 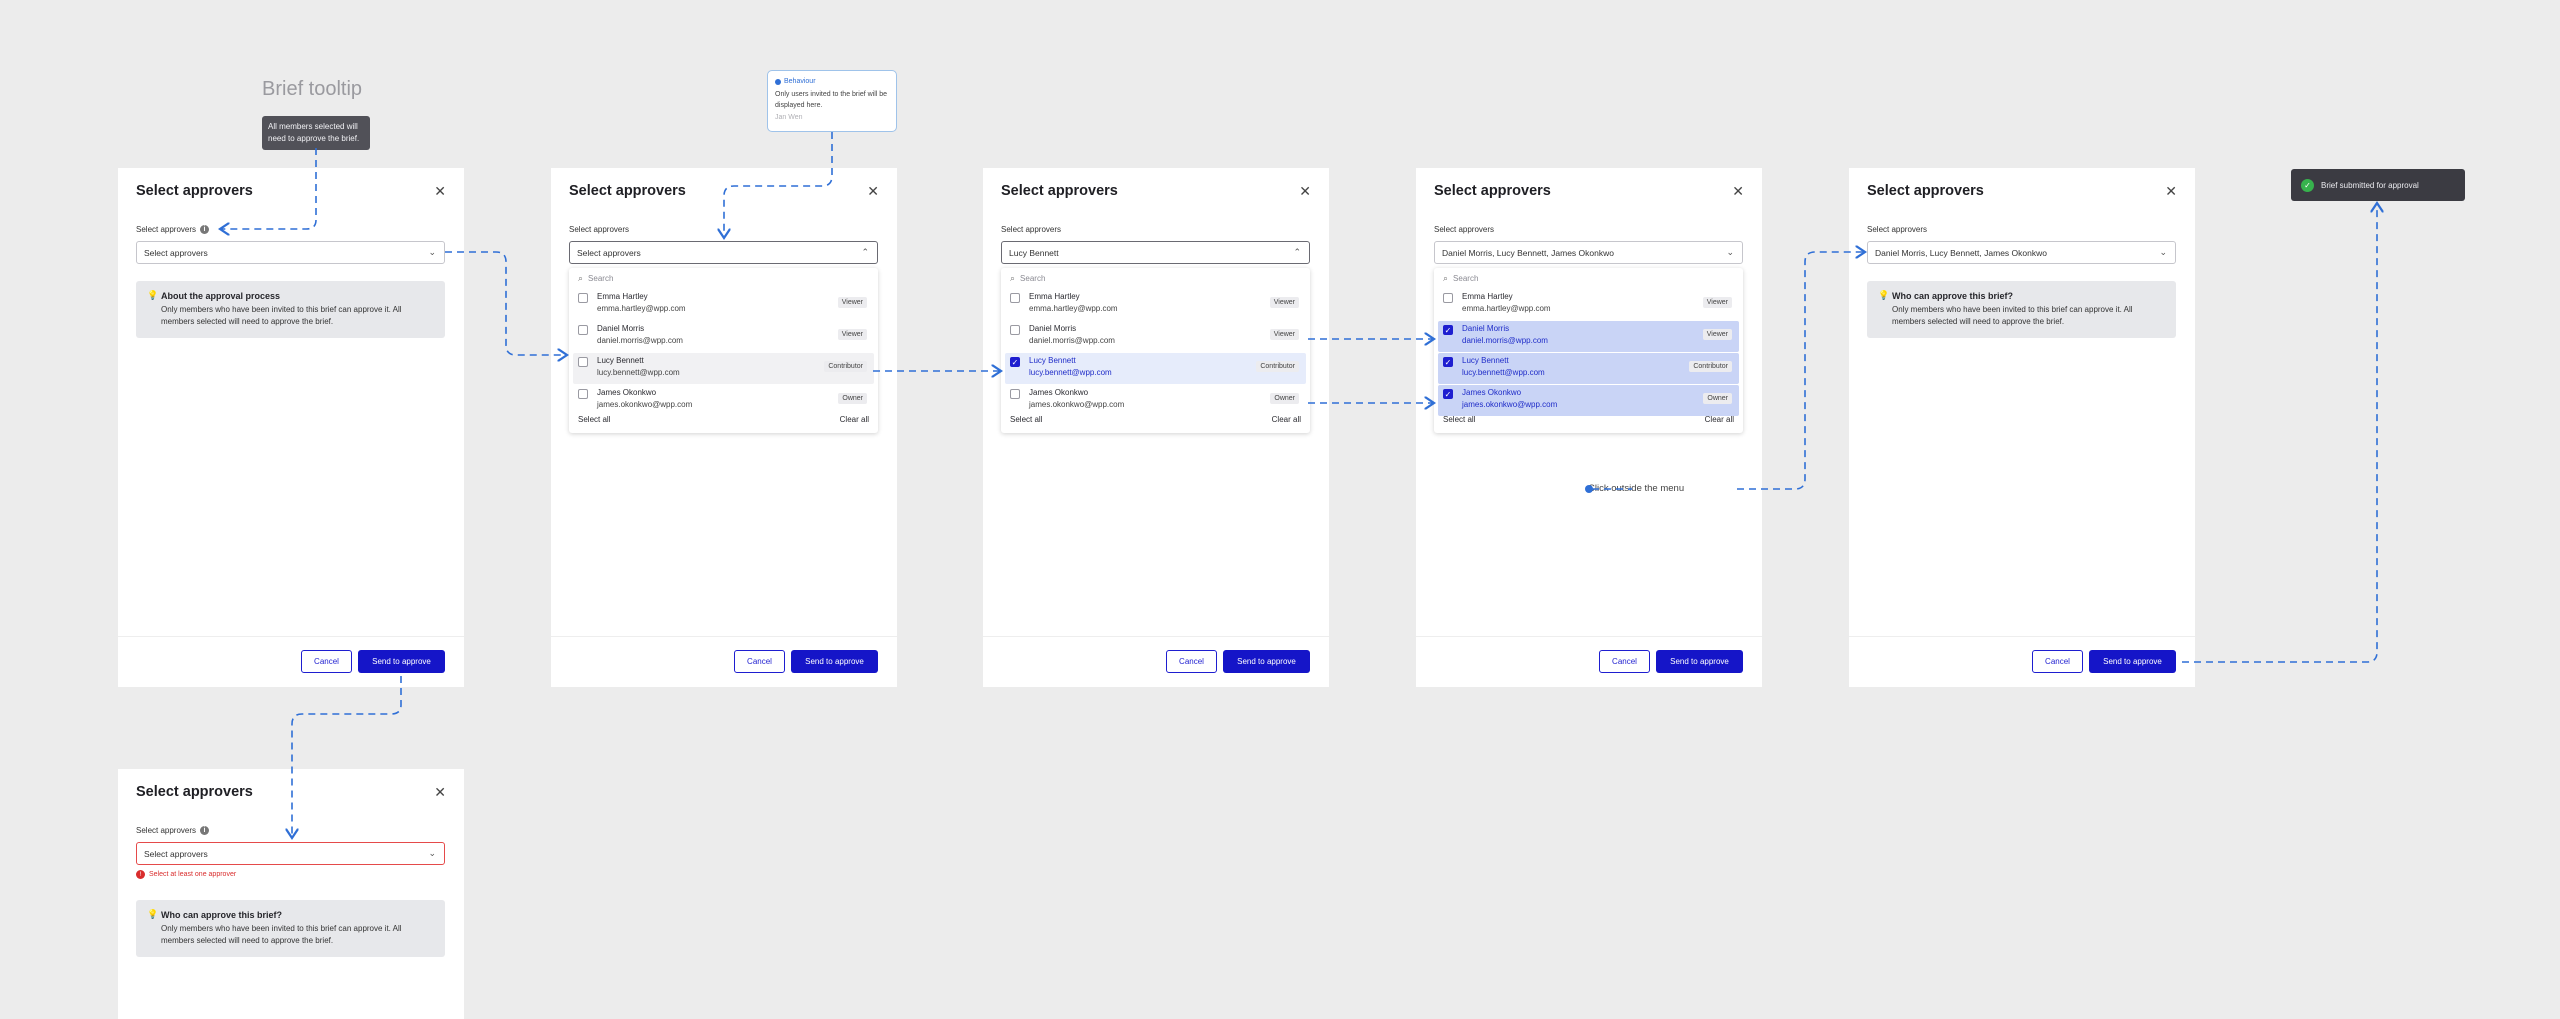 I want to click on annotation-text: Click outside the menu, so click(x=1636, y=488).